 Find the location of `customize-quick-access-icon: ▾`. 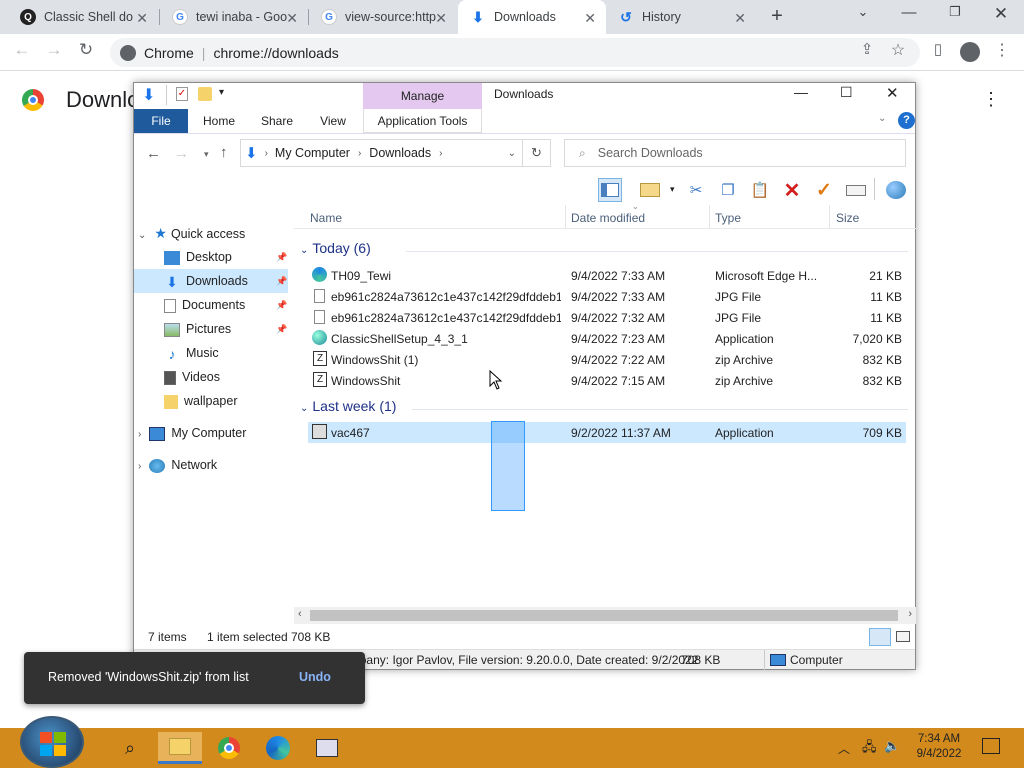

customize-quick-access-icon: ▾ is located at coordinates (221, 92).